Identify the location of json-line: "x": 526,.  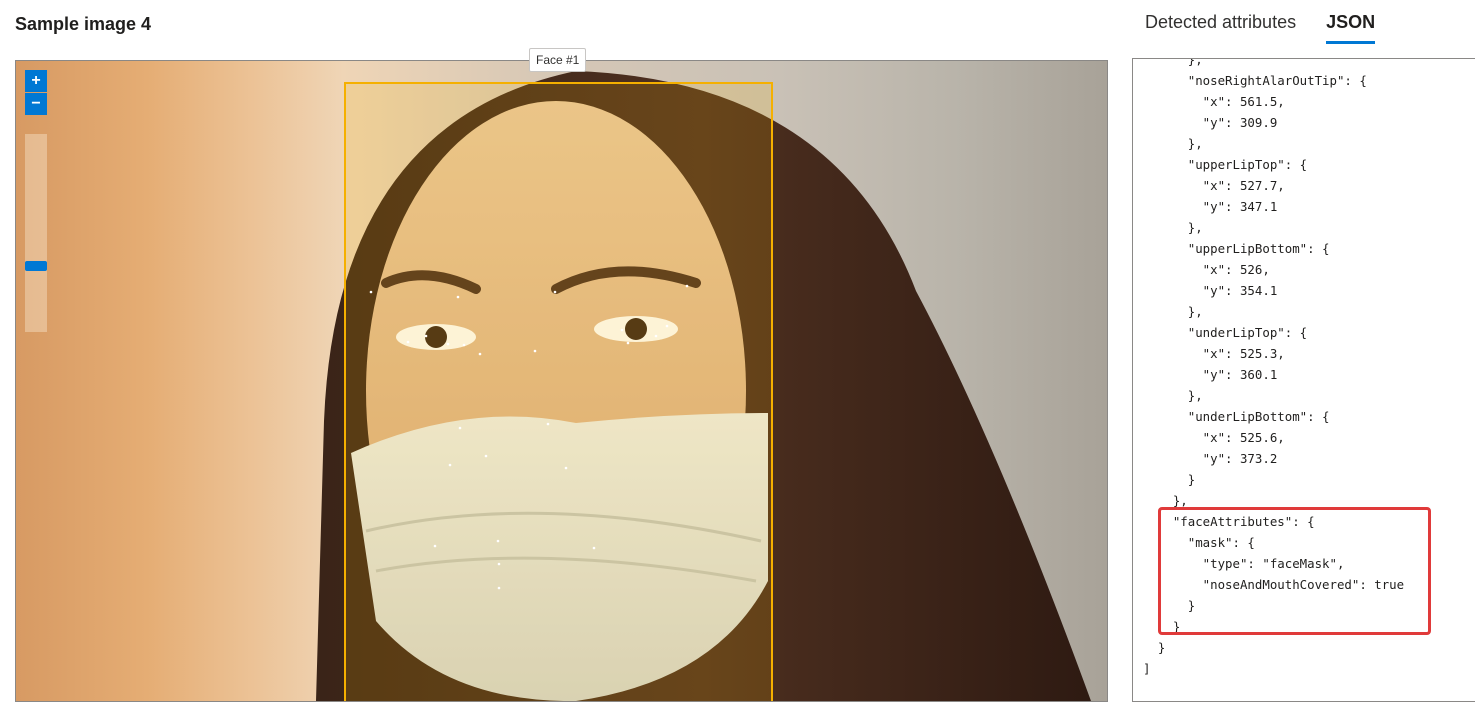
(1206, 269).